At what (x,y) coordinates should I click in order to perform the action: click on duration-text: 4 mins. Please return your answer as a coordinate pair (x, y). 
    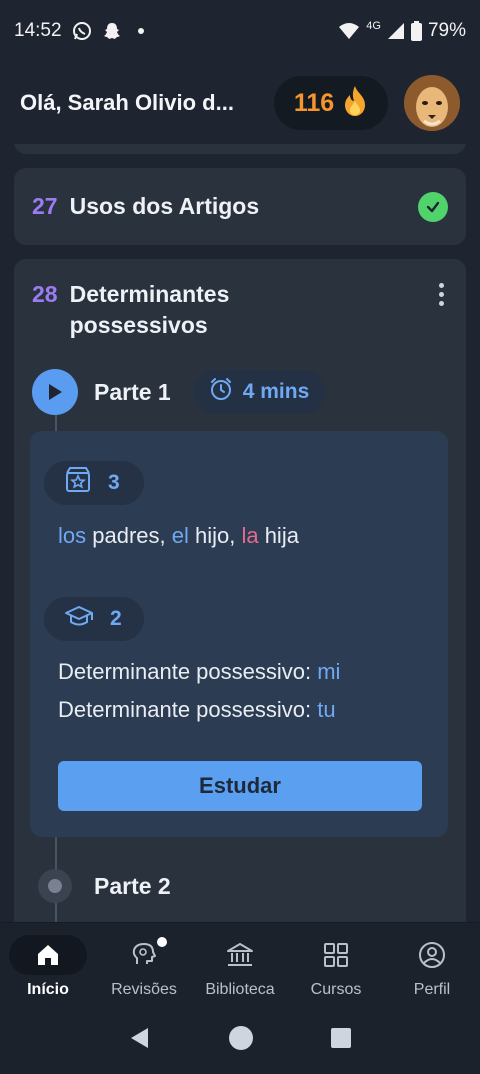
    Looking at the image, I should click on (276, 391).